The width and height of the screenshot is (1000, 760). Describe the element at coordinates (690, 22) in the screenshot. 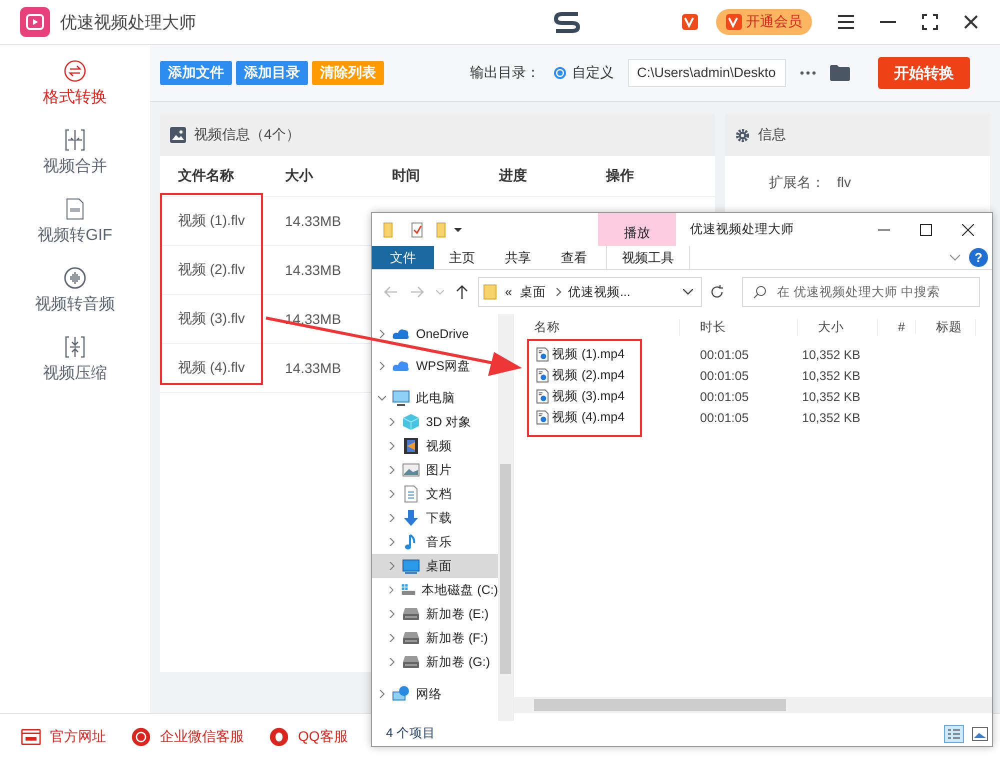

I see `vip-icon` at that location.